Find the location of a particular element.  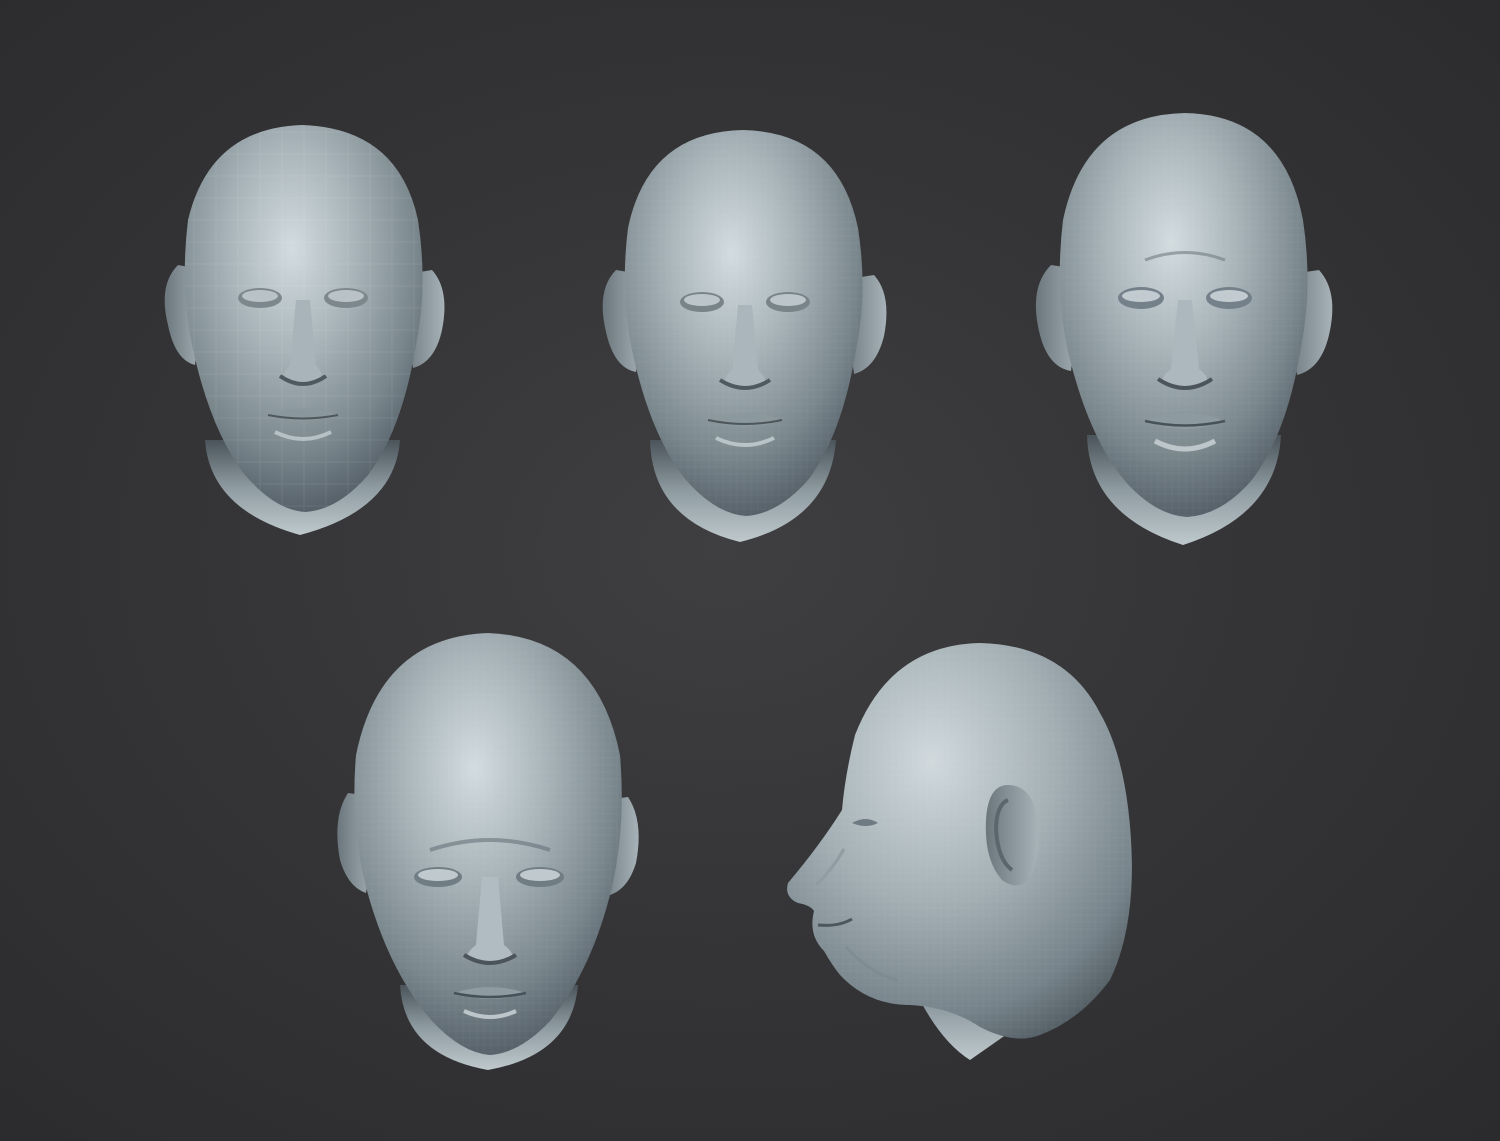

head-sculpt-lowpoly-front is located at coordinates (305, 325).